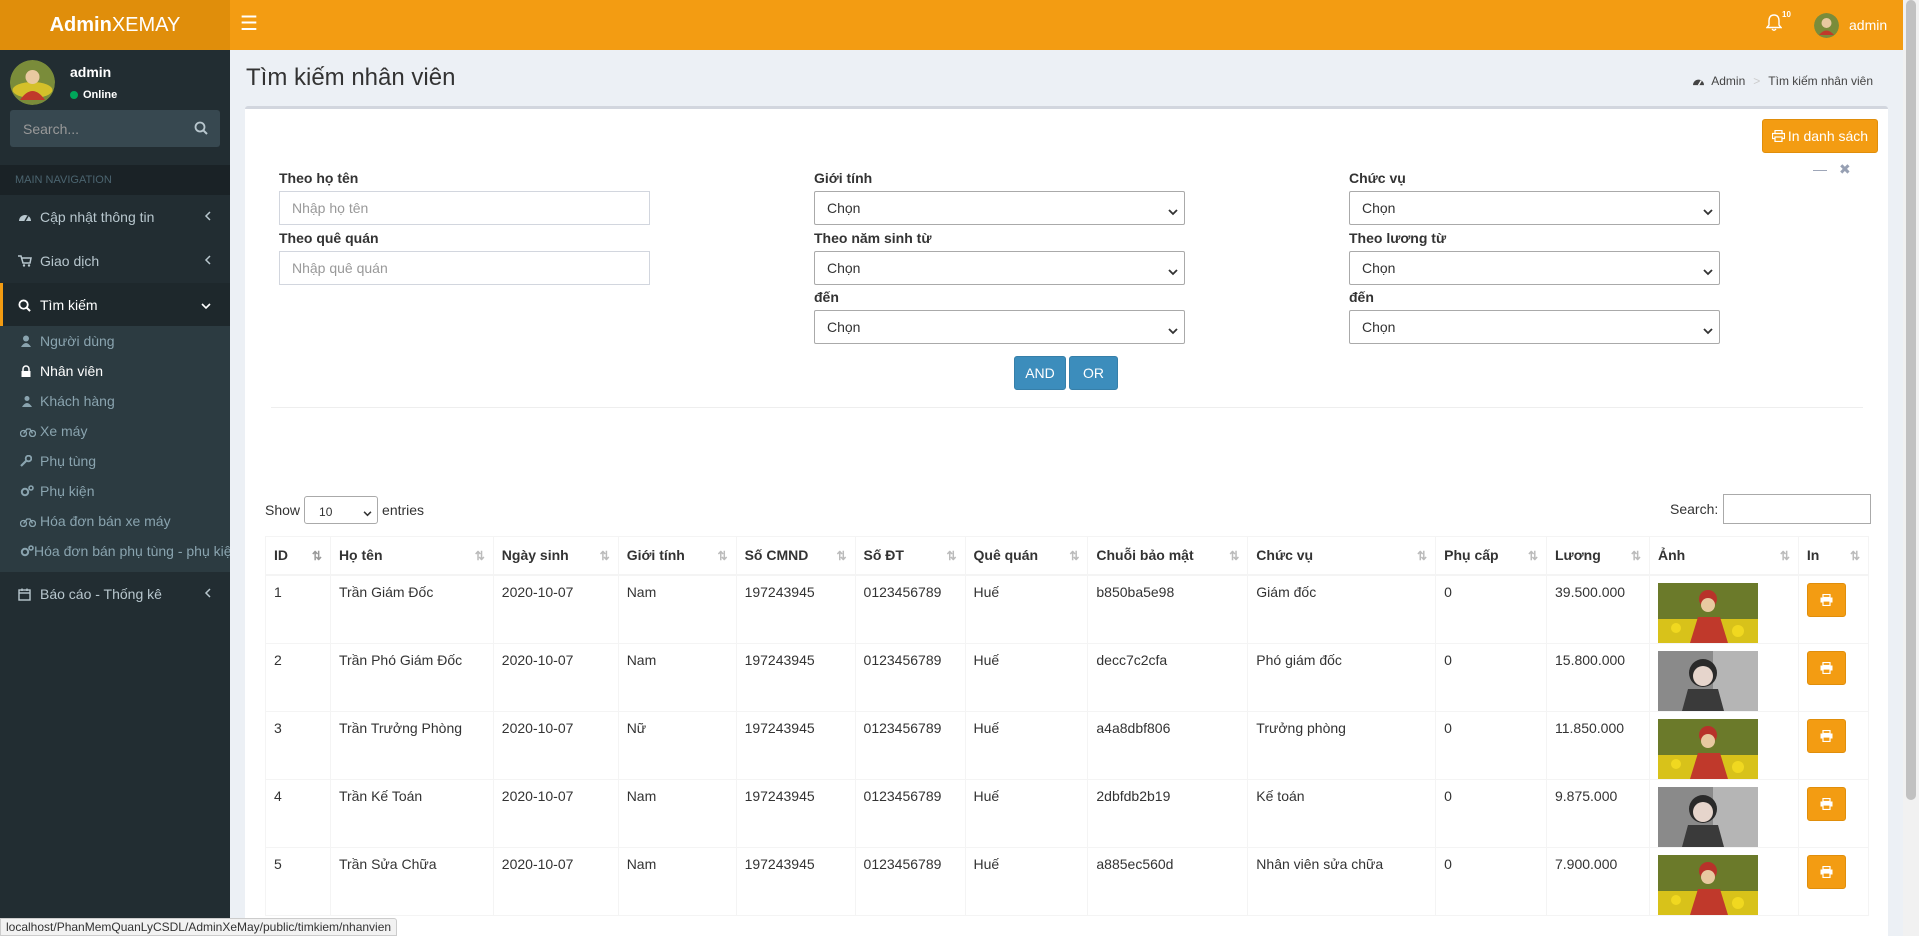 The height and width of the screenshot is (936, 1919). What do you see at coordinates (411, 881) in the screenshot?
I see `cell-name: Trần Sửa Chữa` at bounding box center [411, 881].